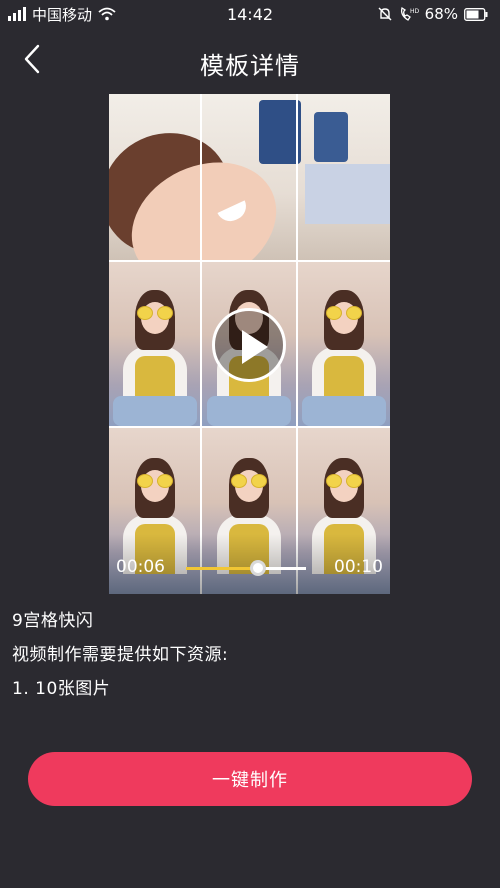  I want to click on status-bar: 中国移动 14:42 HD 68%, so click(250, 14).